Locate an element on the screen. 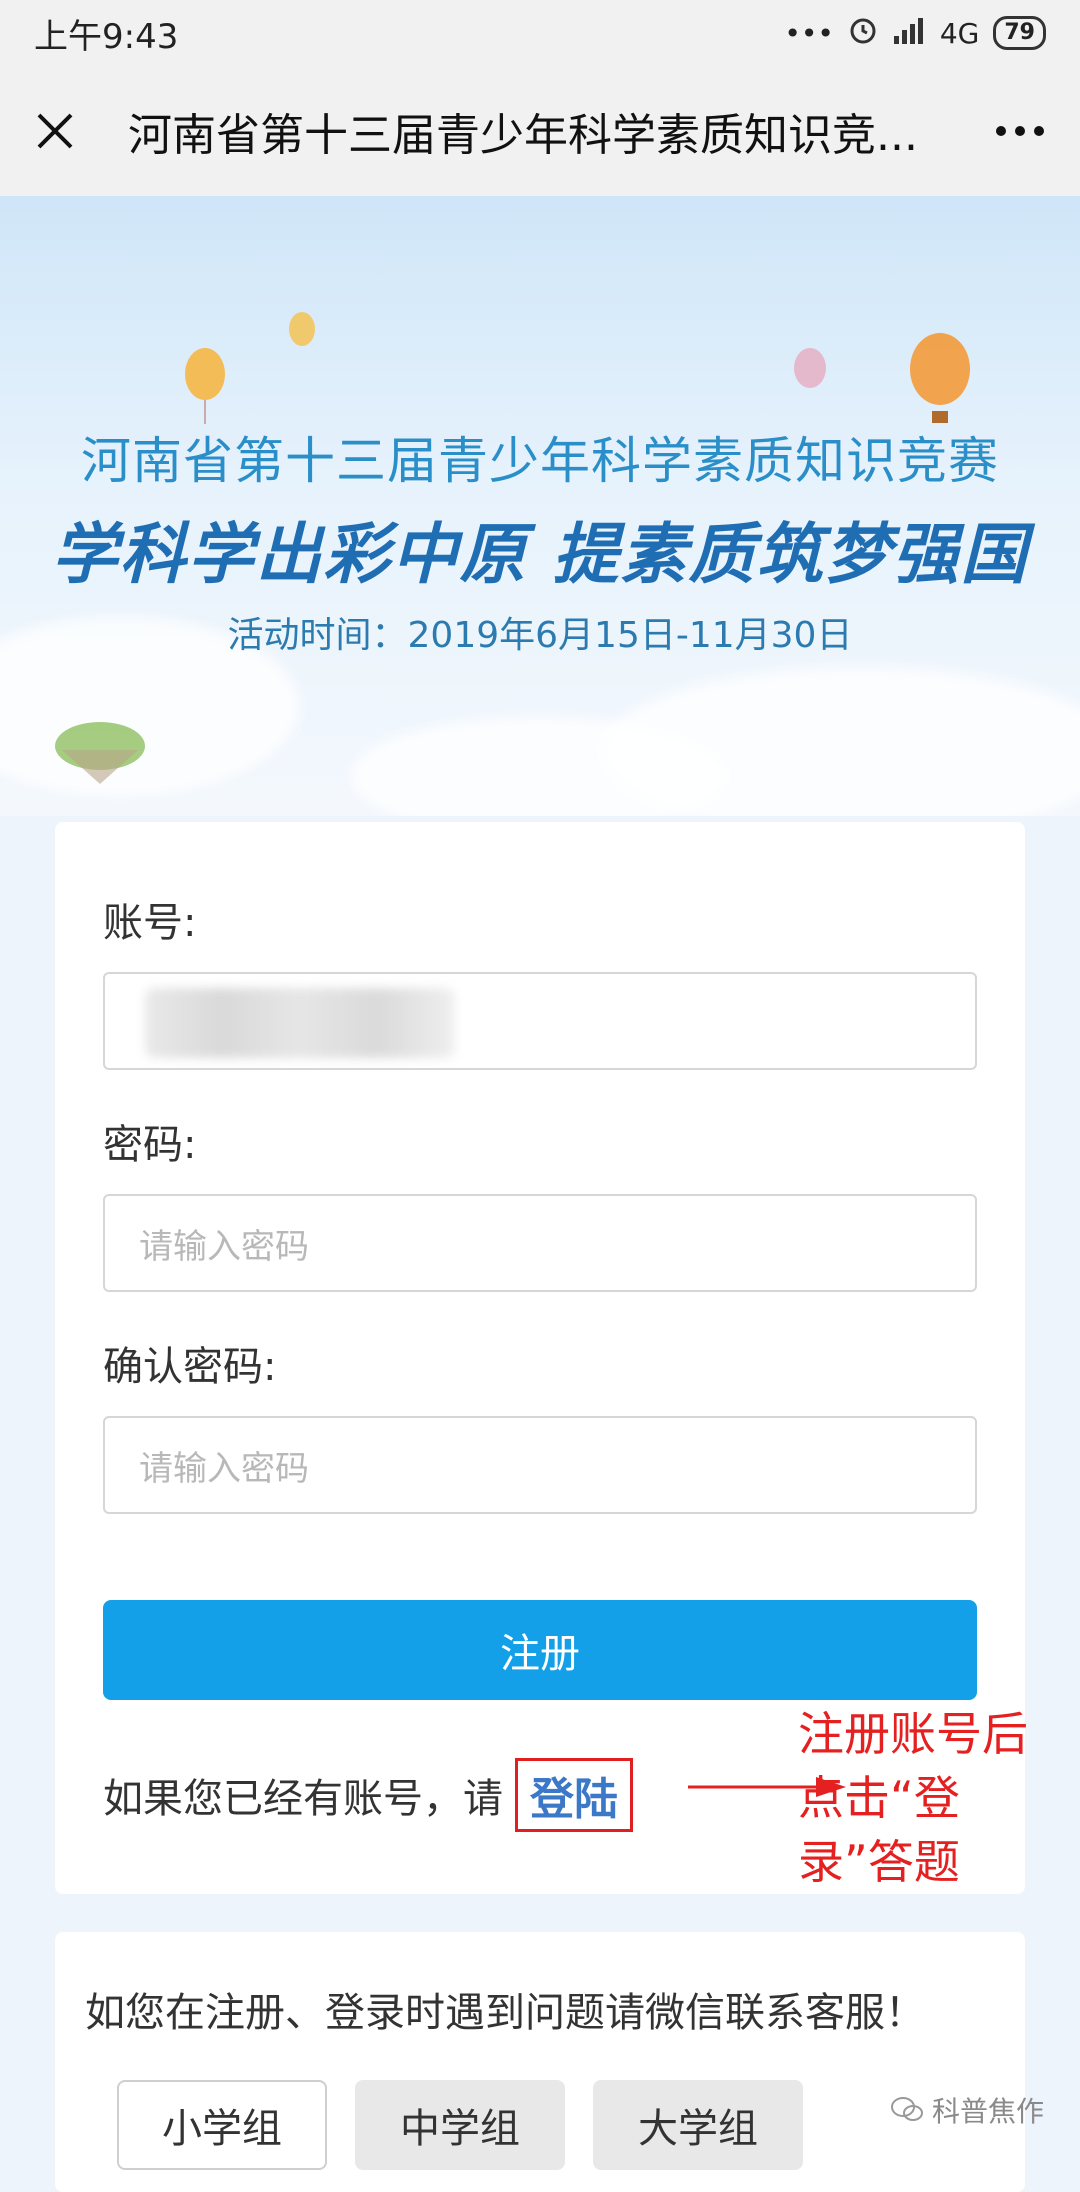  status-time: 上午9:43 is located at coordinates (106, 36).